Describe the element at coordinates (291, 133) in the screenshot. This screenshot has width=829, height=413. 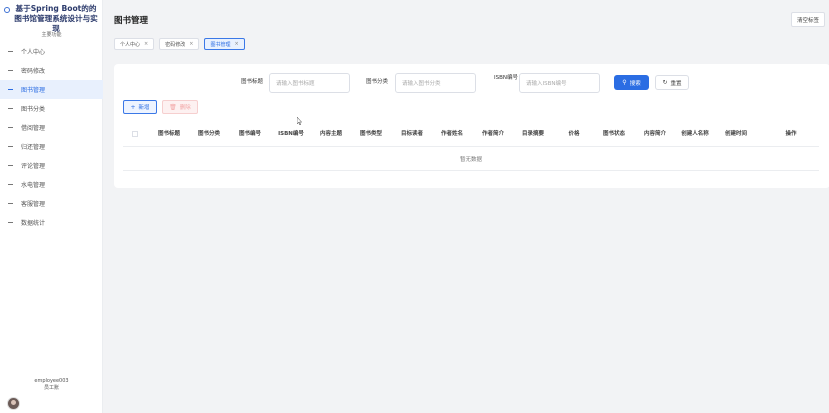
I see `column-header: ISBN编号` at that location.